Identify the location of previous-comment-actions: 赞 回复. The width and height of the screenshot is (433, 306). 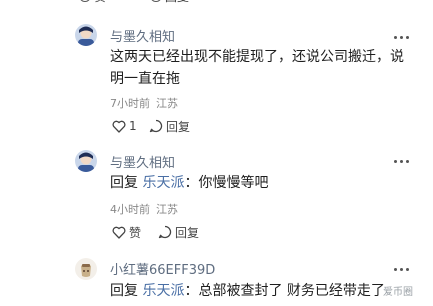
(216, 4).